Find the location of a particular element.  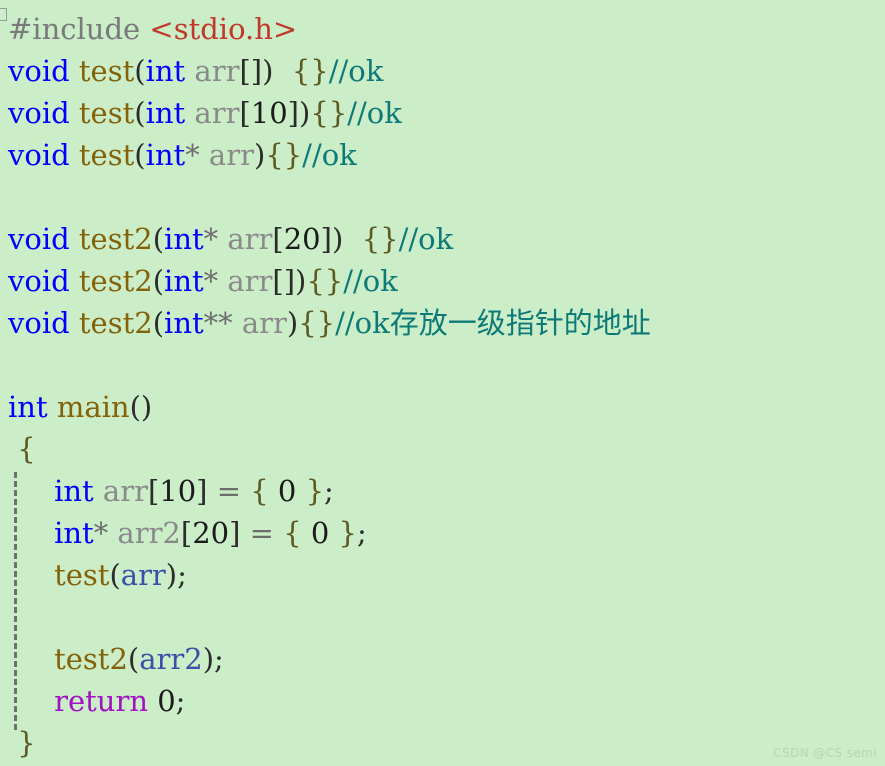

code-line: void test(int* arr){}//ok is located at coordinates (442, 155).